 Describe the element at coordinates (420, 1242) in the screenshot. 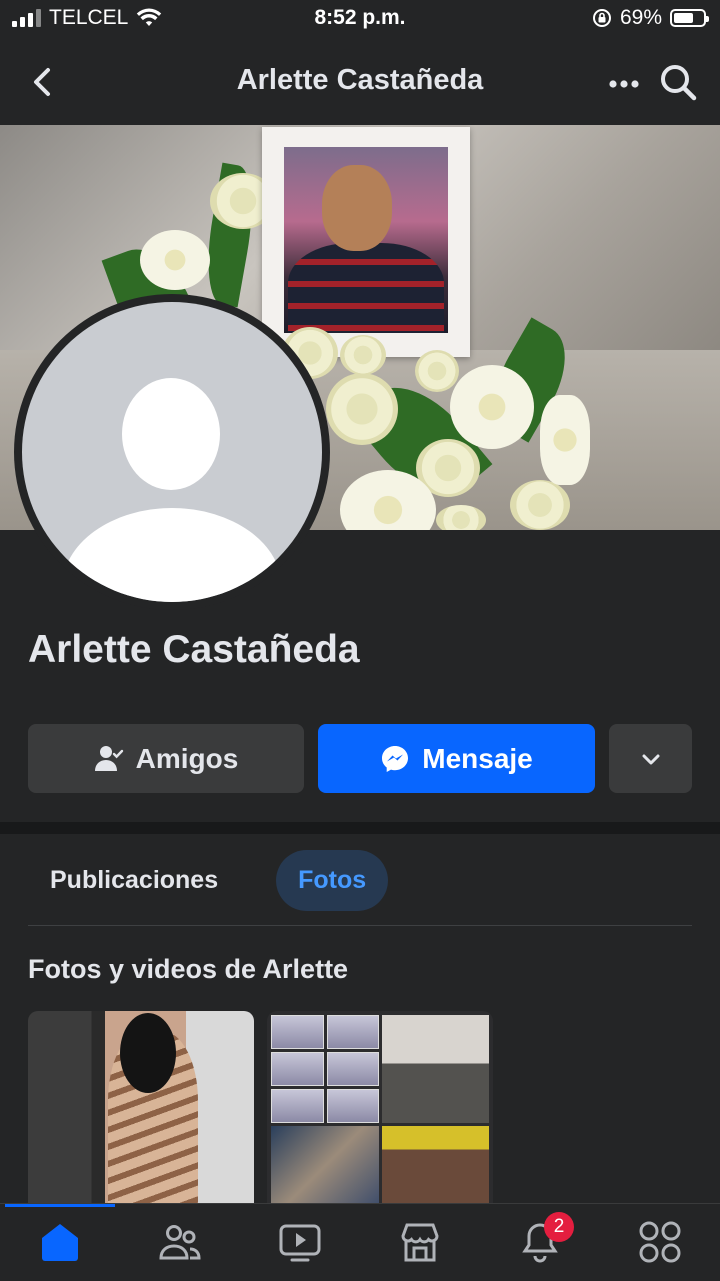

I see `marketplace-icon` at that location.